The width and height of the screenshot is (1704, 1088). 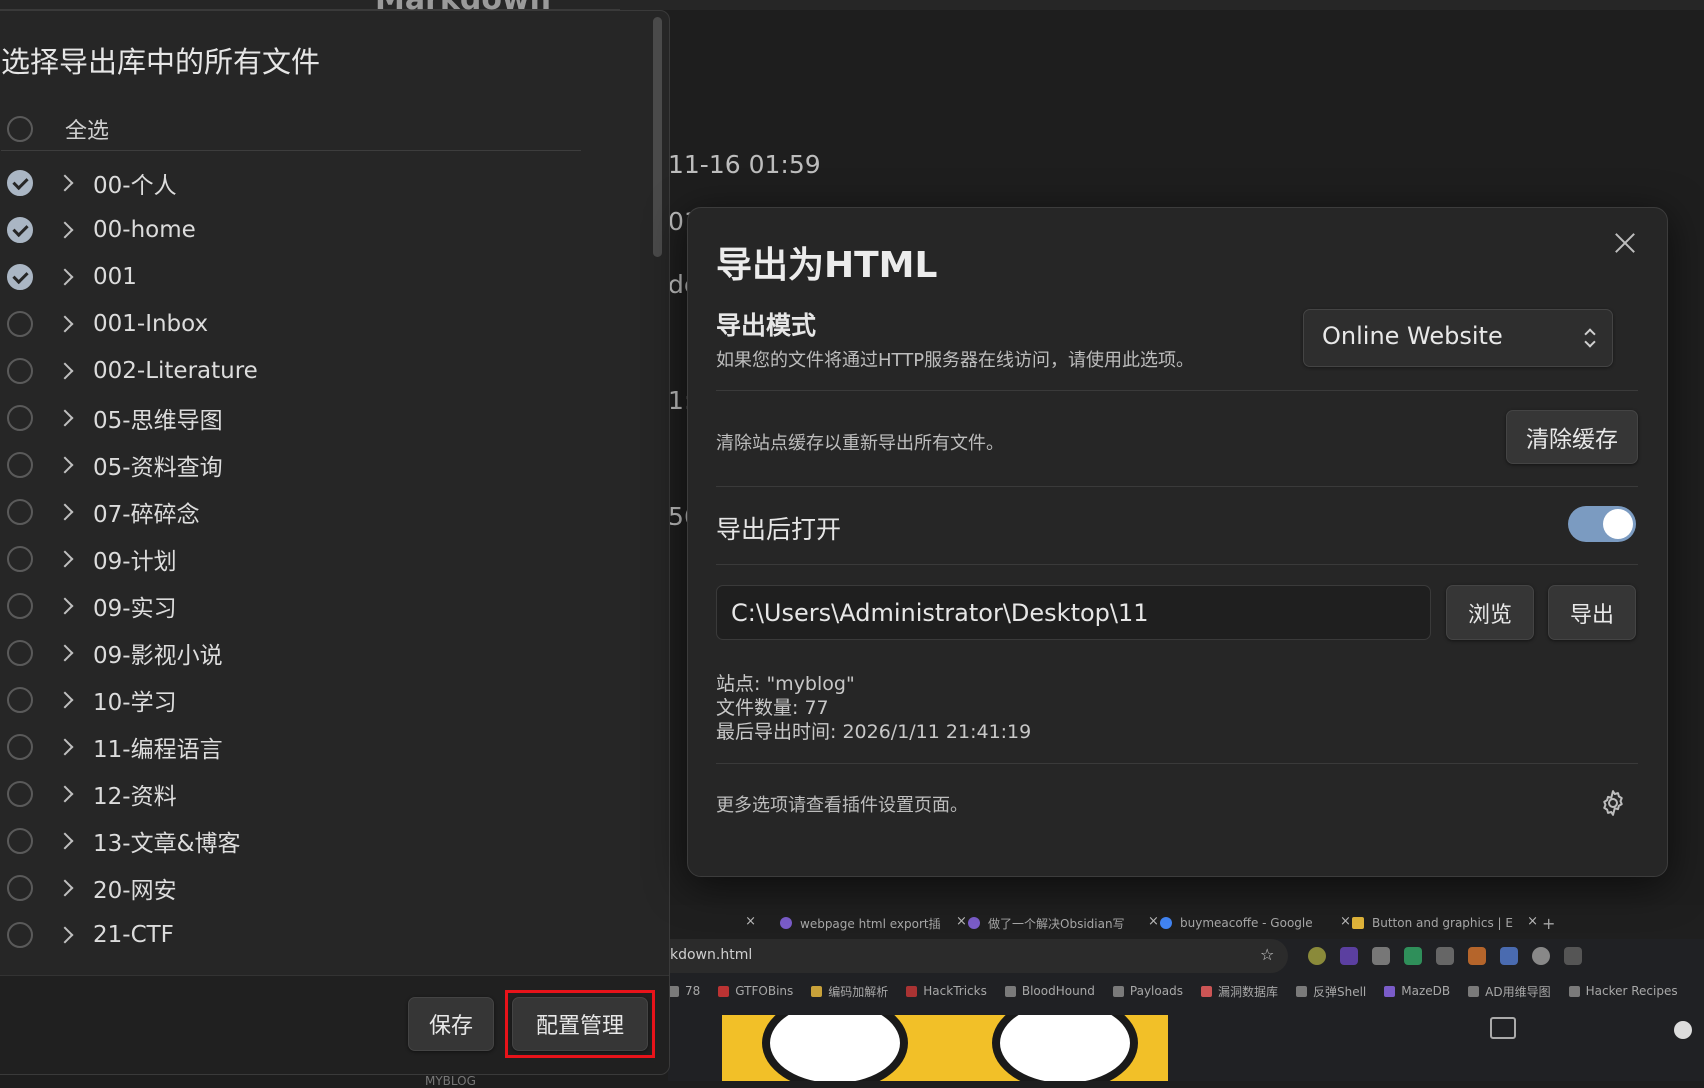 What do you see at coordinates (684, 991) in the screenshot?
I see `bookmark-item: 78` at bounding box center [684, 991].